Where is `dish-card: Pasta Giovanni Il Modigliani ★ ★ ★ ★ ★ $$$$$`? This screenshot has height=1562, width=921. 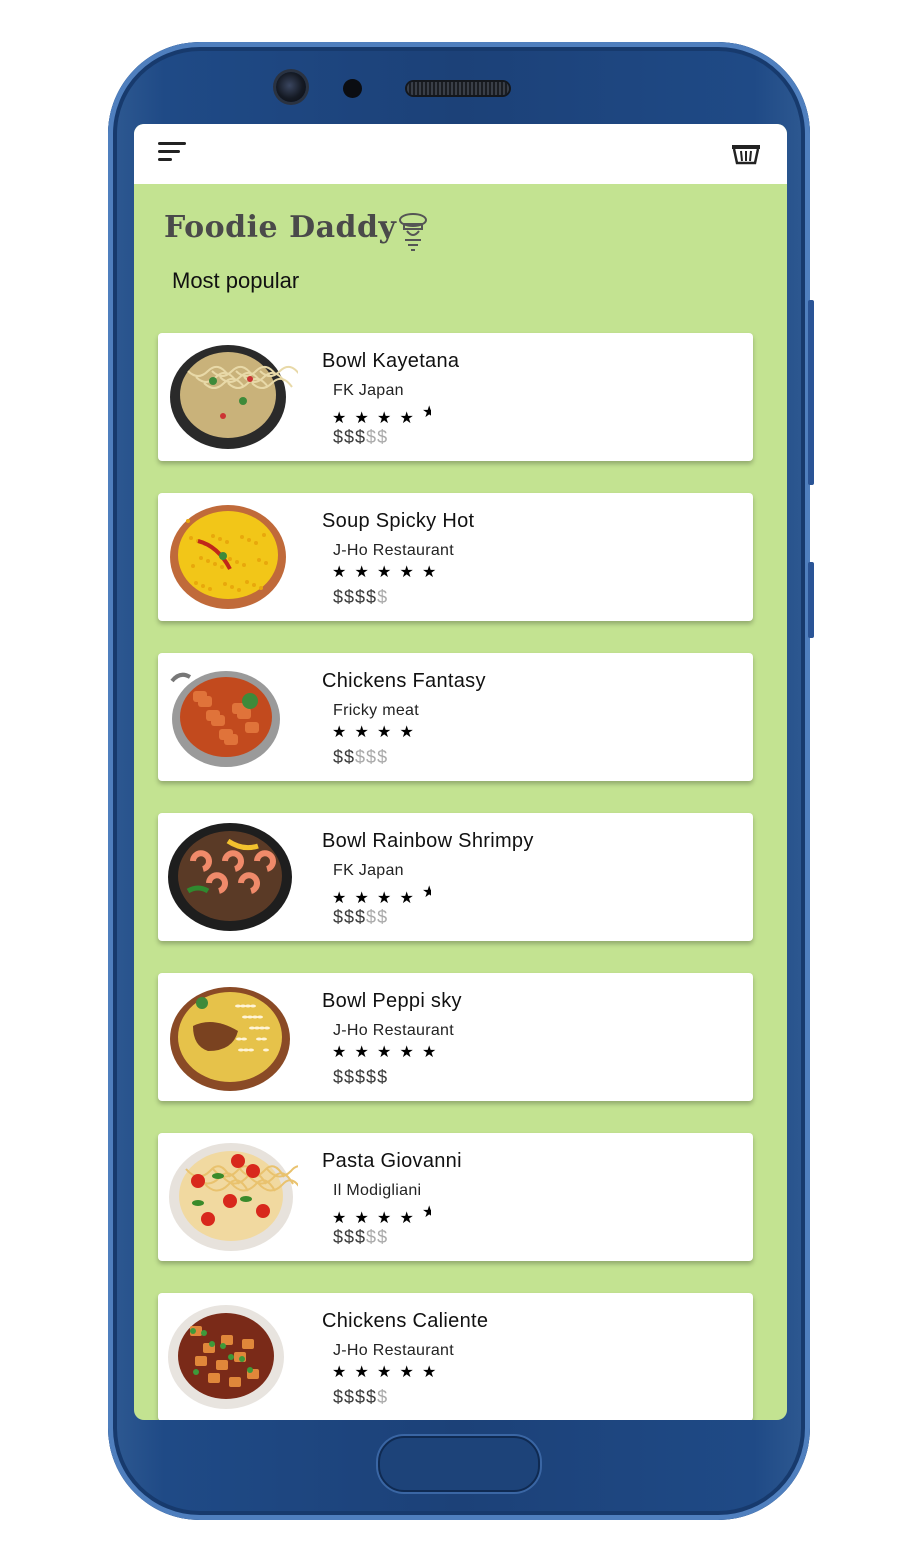
dish-card: Pasta Giovanni Il Modigliani ★ ★ ★ ★ ★ $$$$$ is located at coordinates (455, 1197).